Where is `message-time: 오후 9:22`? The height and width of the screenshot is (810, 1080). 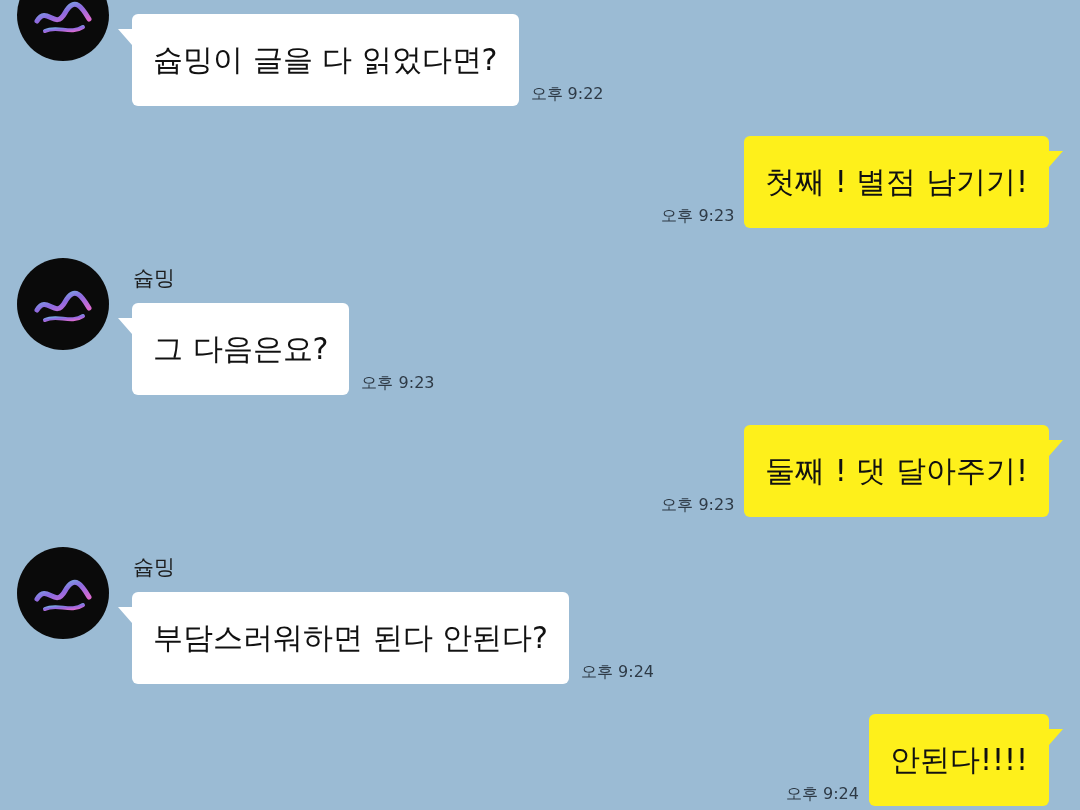
message-time: 오후 9:22 is located at coordinates (567, 93).